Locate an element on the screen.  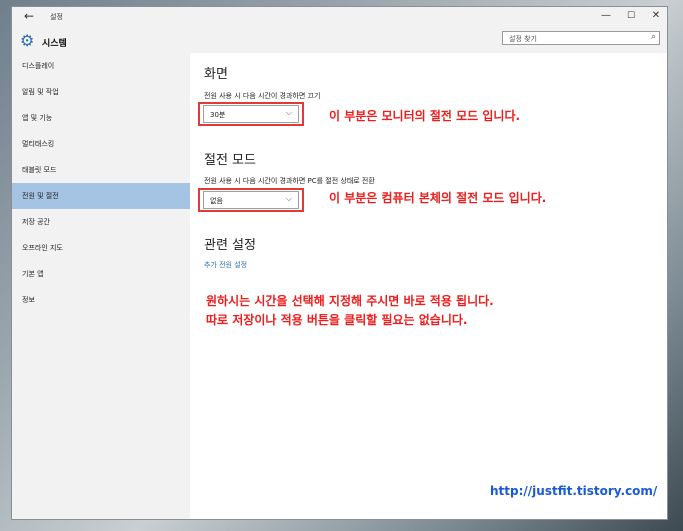
sidebar-item-notifications: 알림 및 작업 is located at coordinates (101, 92).